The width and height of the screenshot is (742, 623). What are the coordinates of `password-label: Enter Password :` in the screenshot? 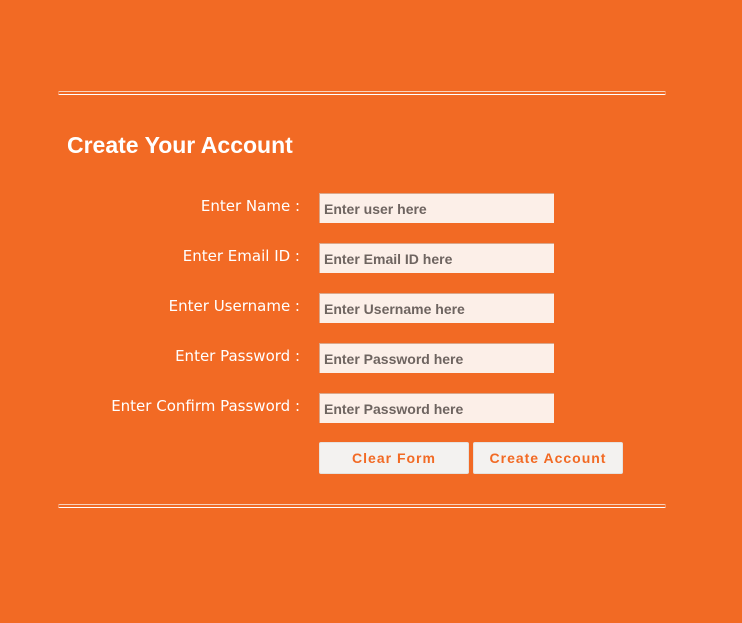 It's located at (237, 356).